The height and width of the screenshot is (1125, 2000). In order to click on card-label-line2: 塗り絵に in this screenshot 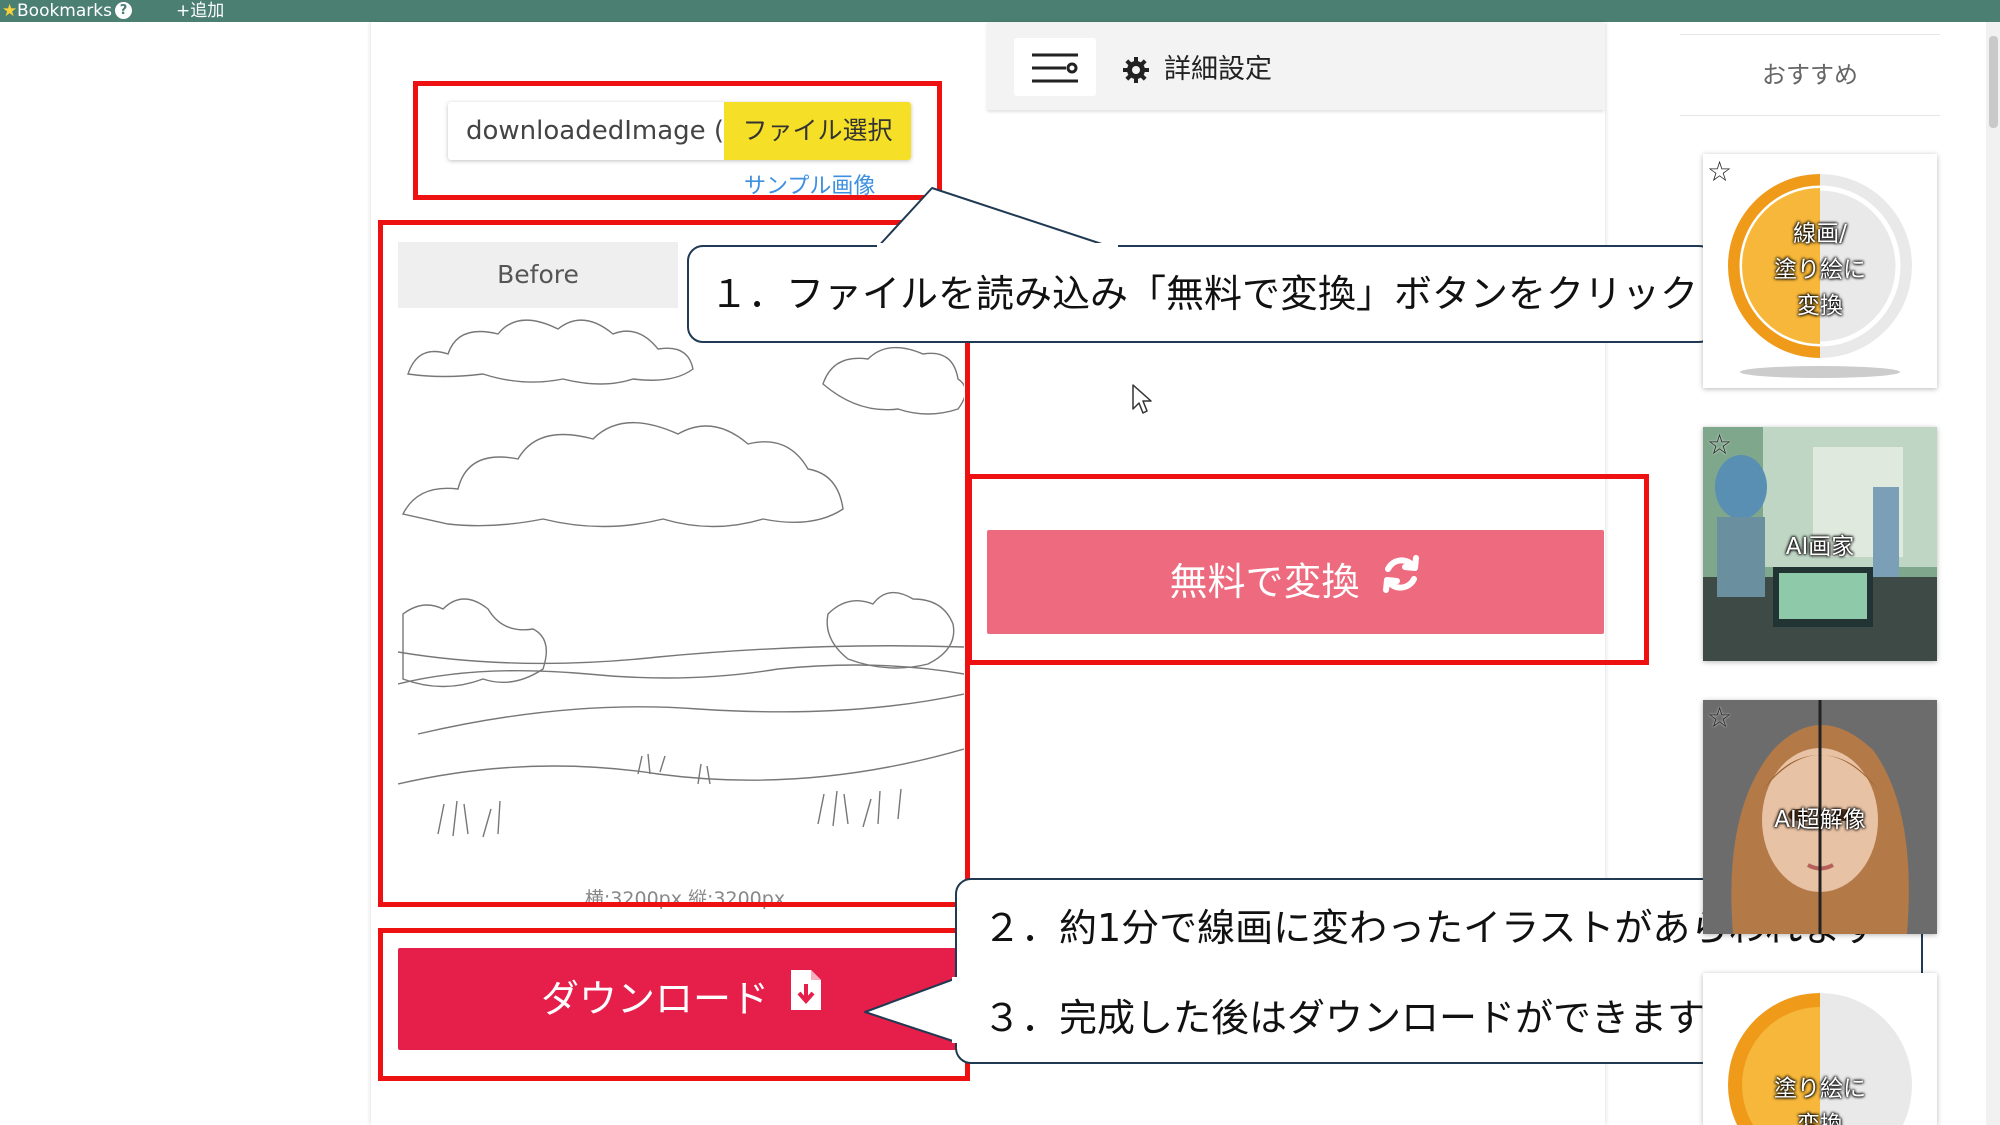, I will do `click(1820, 270)`.